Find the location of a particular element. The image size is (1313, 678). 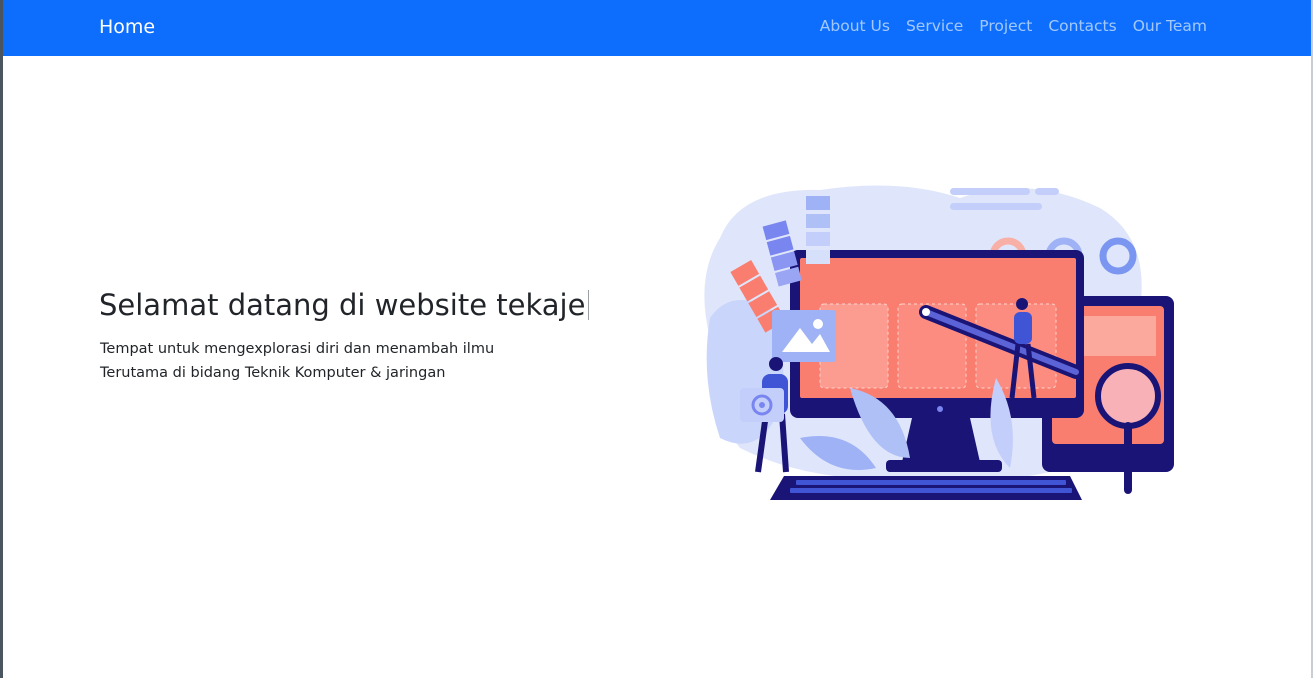

hero-title-text: Selamat datang di website tekaje is located at coordinates (342, 305).